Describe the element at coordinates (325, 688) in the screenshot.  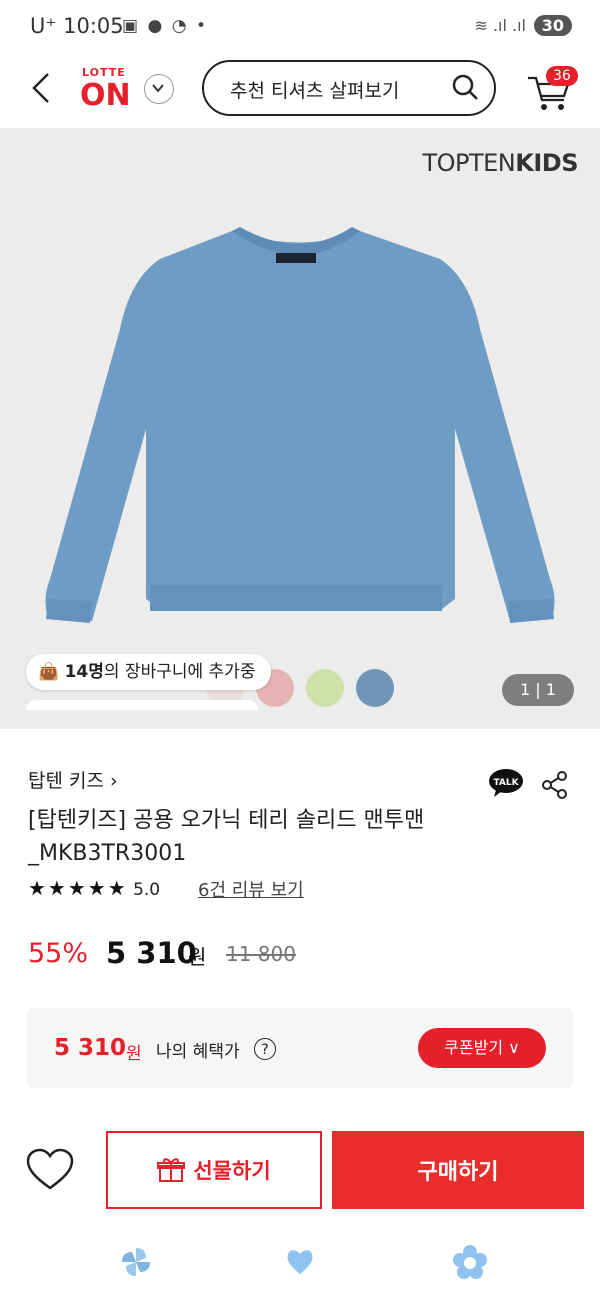
I see `color-swatch-green` at that location.